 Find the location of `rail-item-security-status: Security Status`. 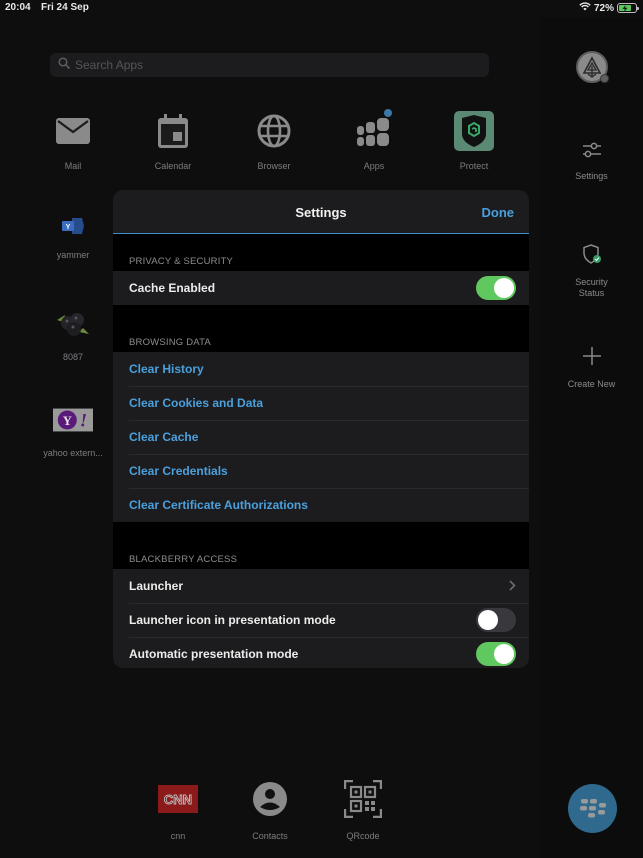

rail-item-security-status: Security Status is located at coordinates (591, 271).